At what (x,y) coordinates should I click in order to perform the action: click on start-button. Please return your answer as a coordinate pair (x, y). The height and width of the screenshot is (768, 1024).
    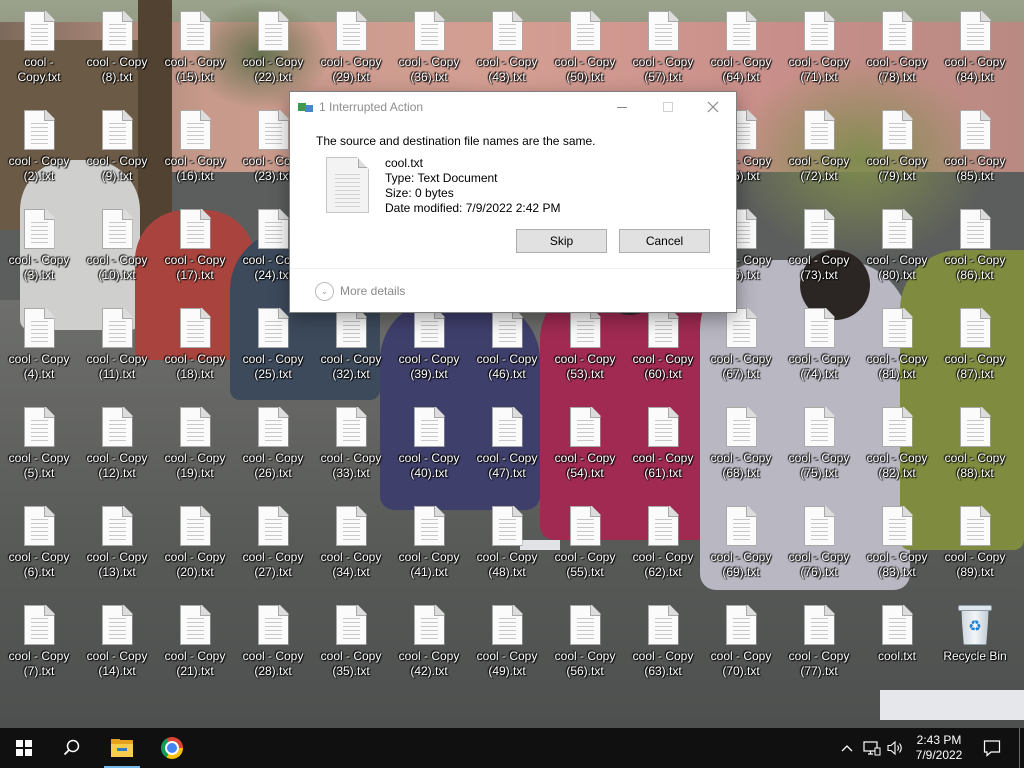
    Looking at the image, I should click on (24, 748).